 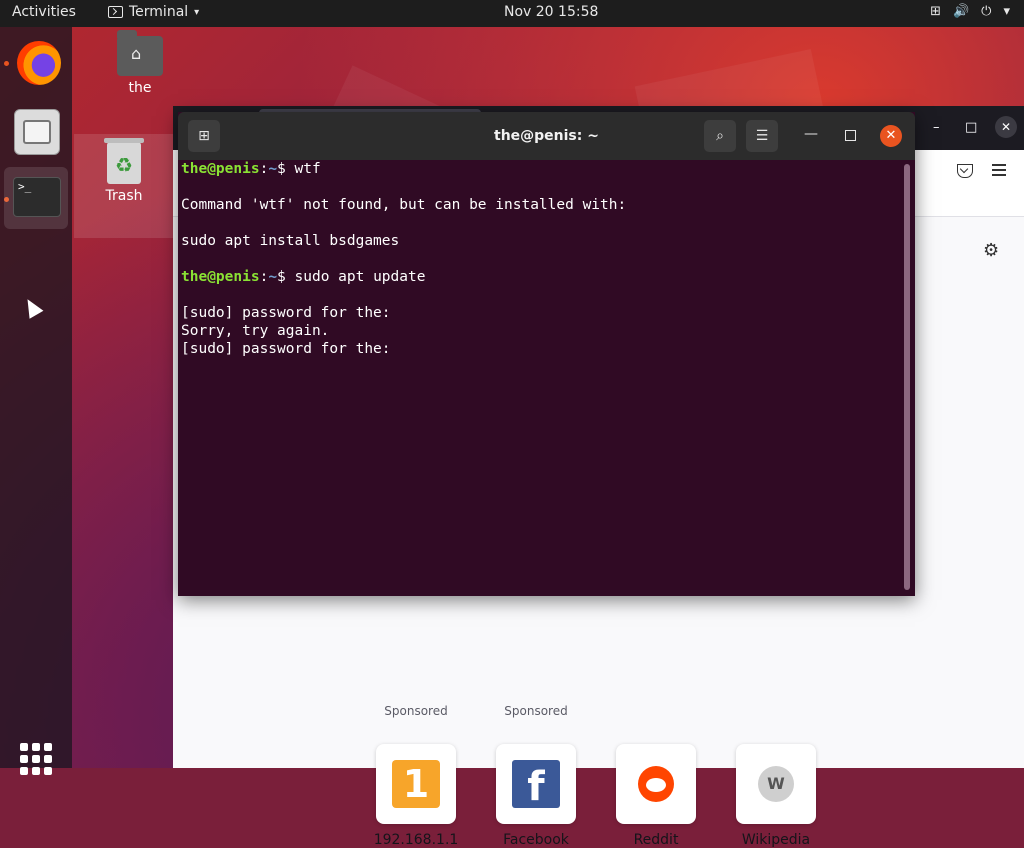 I want to click on terminal-line: the@penis:~$ wtf, so click(x=541, y=169).